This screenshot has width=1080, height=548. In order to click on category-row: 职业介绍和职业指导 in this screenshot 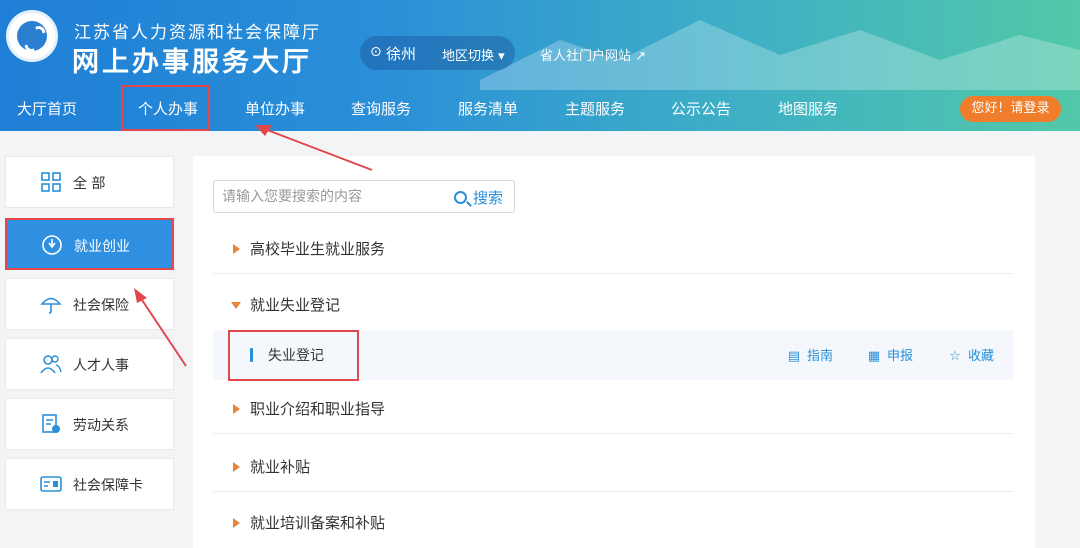, I will do `click(613, 408)`.